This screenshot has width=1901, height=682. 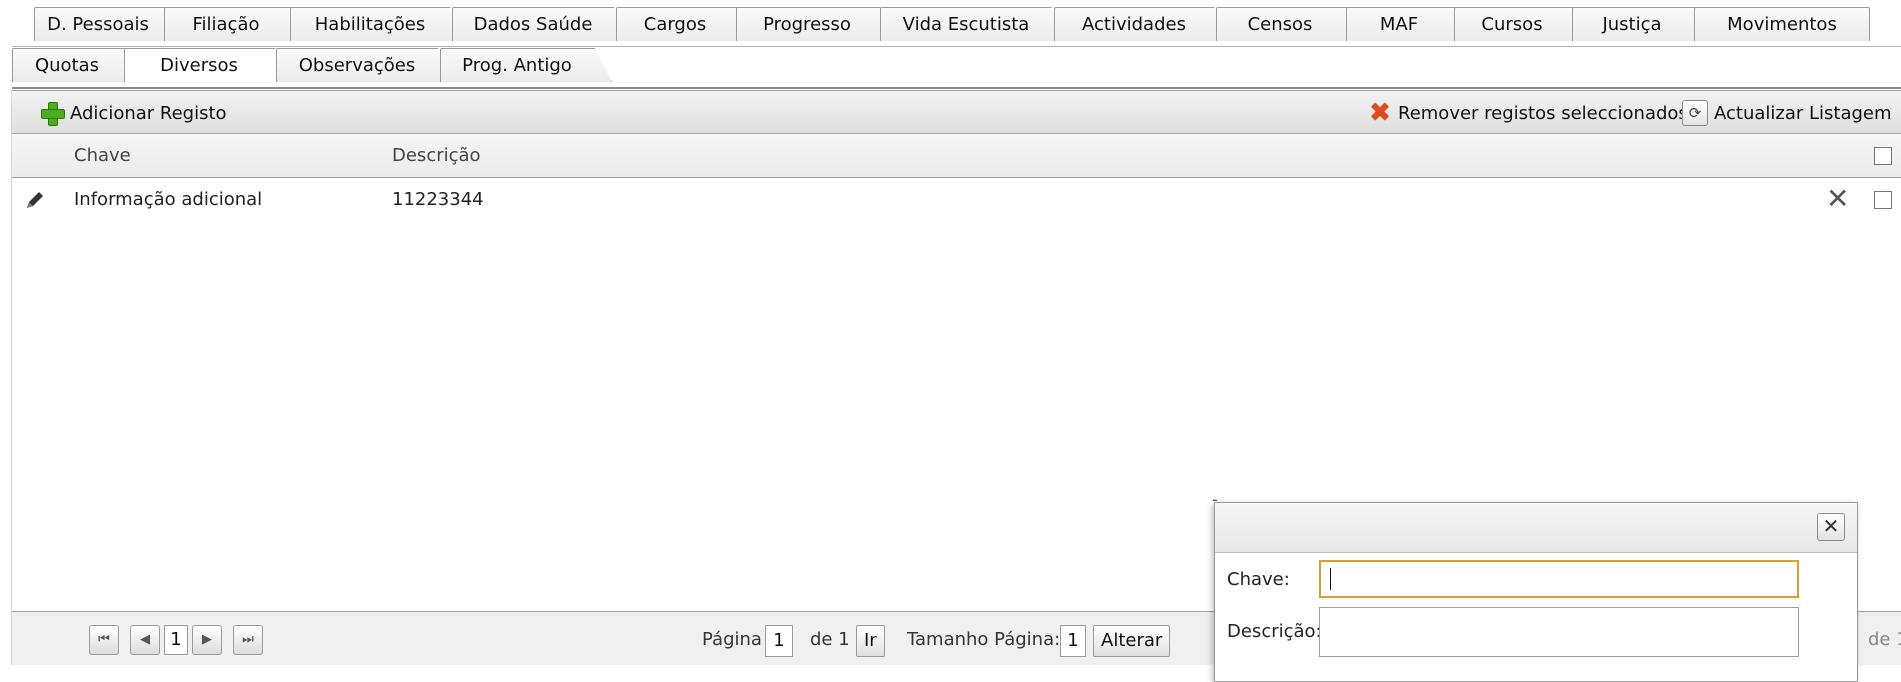 What do you see at coordinates (102, 155) in the screenshot?
I see `column-header-chave: Chave` at bounding box center [102, 155].